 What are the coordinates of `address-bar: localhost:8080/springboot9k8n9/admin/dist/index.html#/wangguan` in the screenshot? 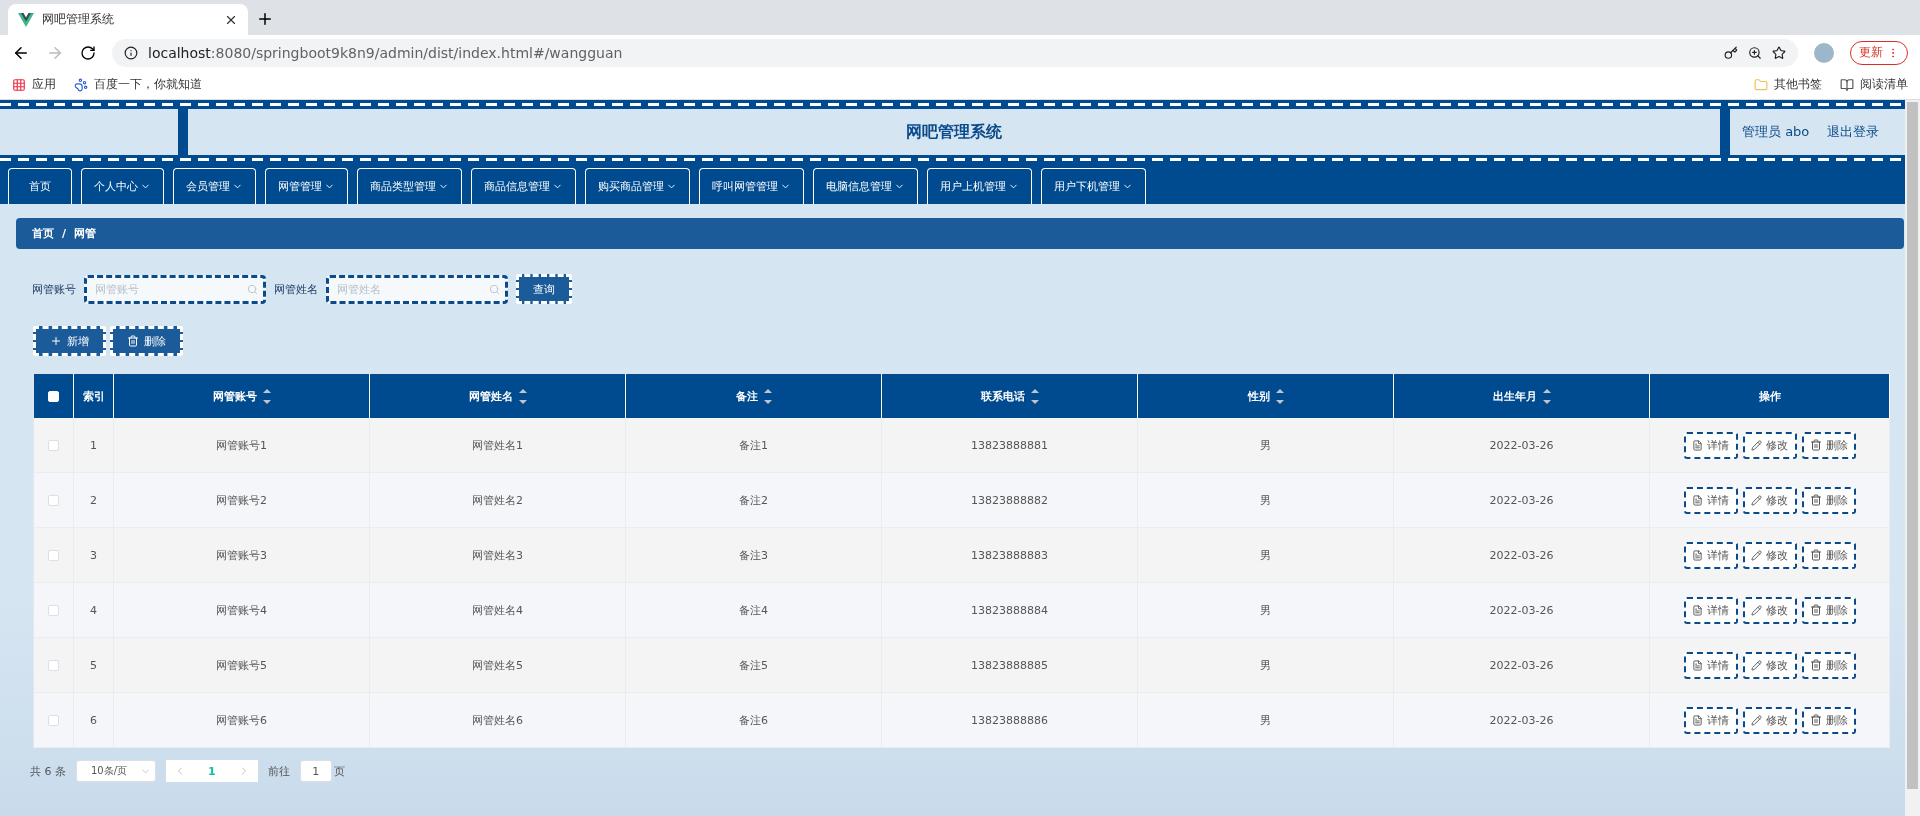 It's located at (955, 52).